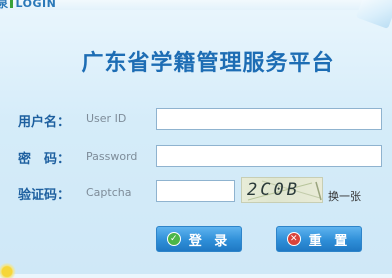 The image size is (392, 278). Describe the element at coordinates (196, 5) in the screenshot. I see `top-banner-strip` at that location.